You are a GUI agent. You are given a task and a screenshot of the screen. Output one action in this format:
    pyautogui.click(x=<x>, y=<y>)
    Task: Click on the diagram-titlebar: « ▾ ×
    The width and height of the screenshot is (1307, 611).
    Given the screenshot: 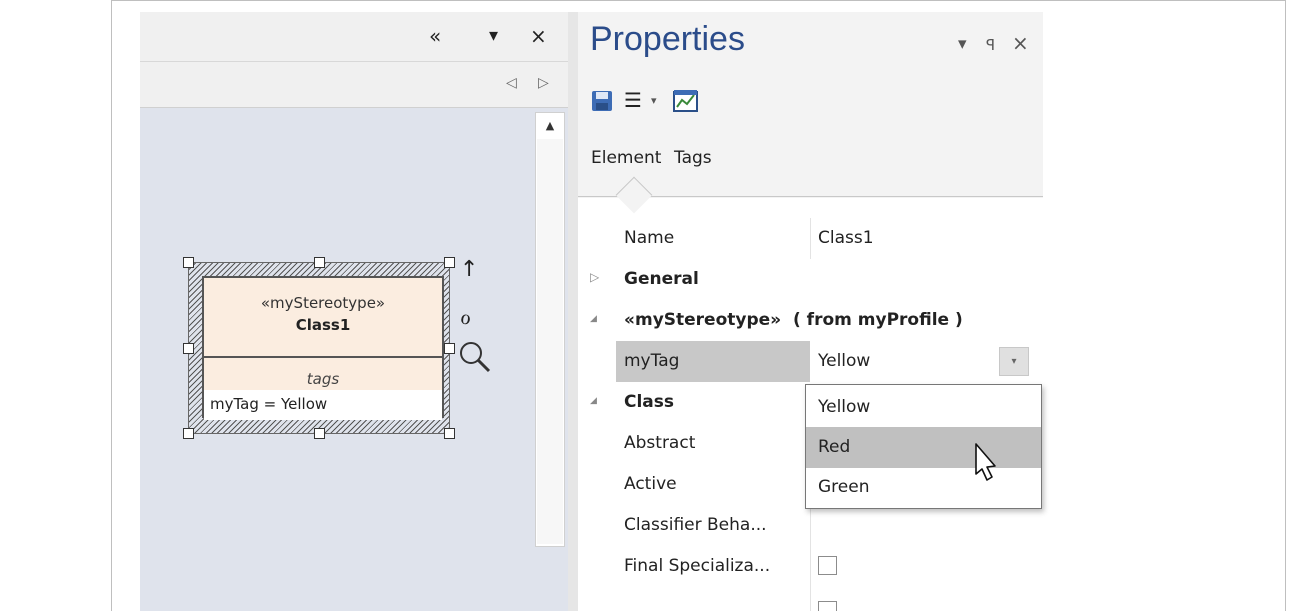 What is the action you would take?
    pyautogui.click(x=354, y=36)
    